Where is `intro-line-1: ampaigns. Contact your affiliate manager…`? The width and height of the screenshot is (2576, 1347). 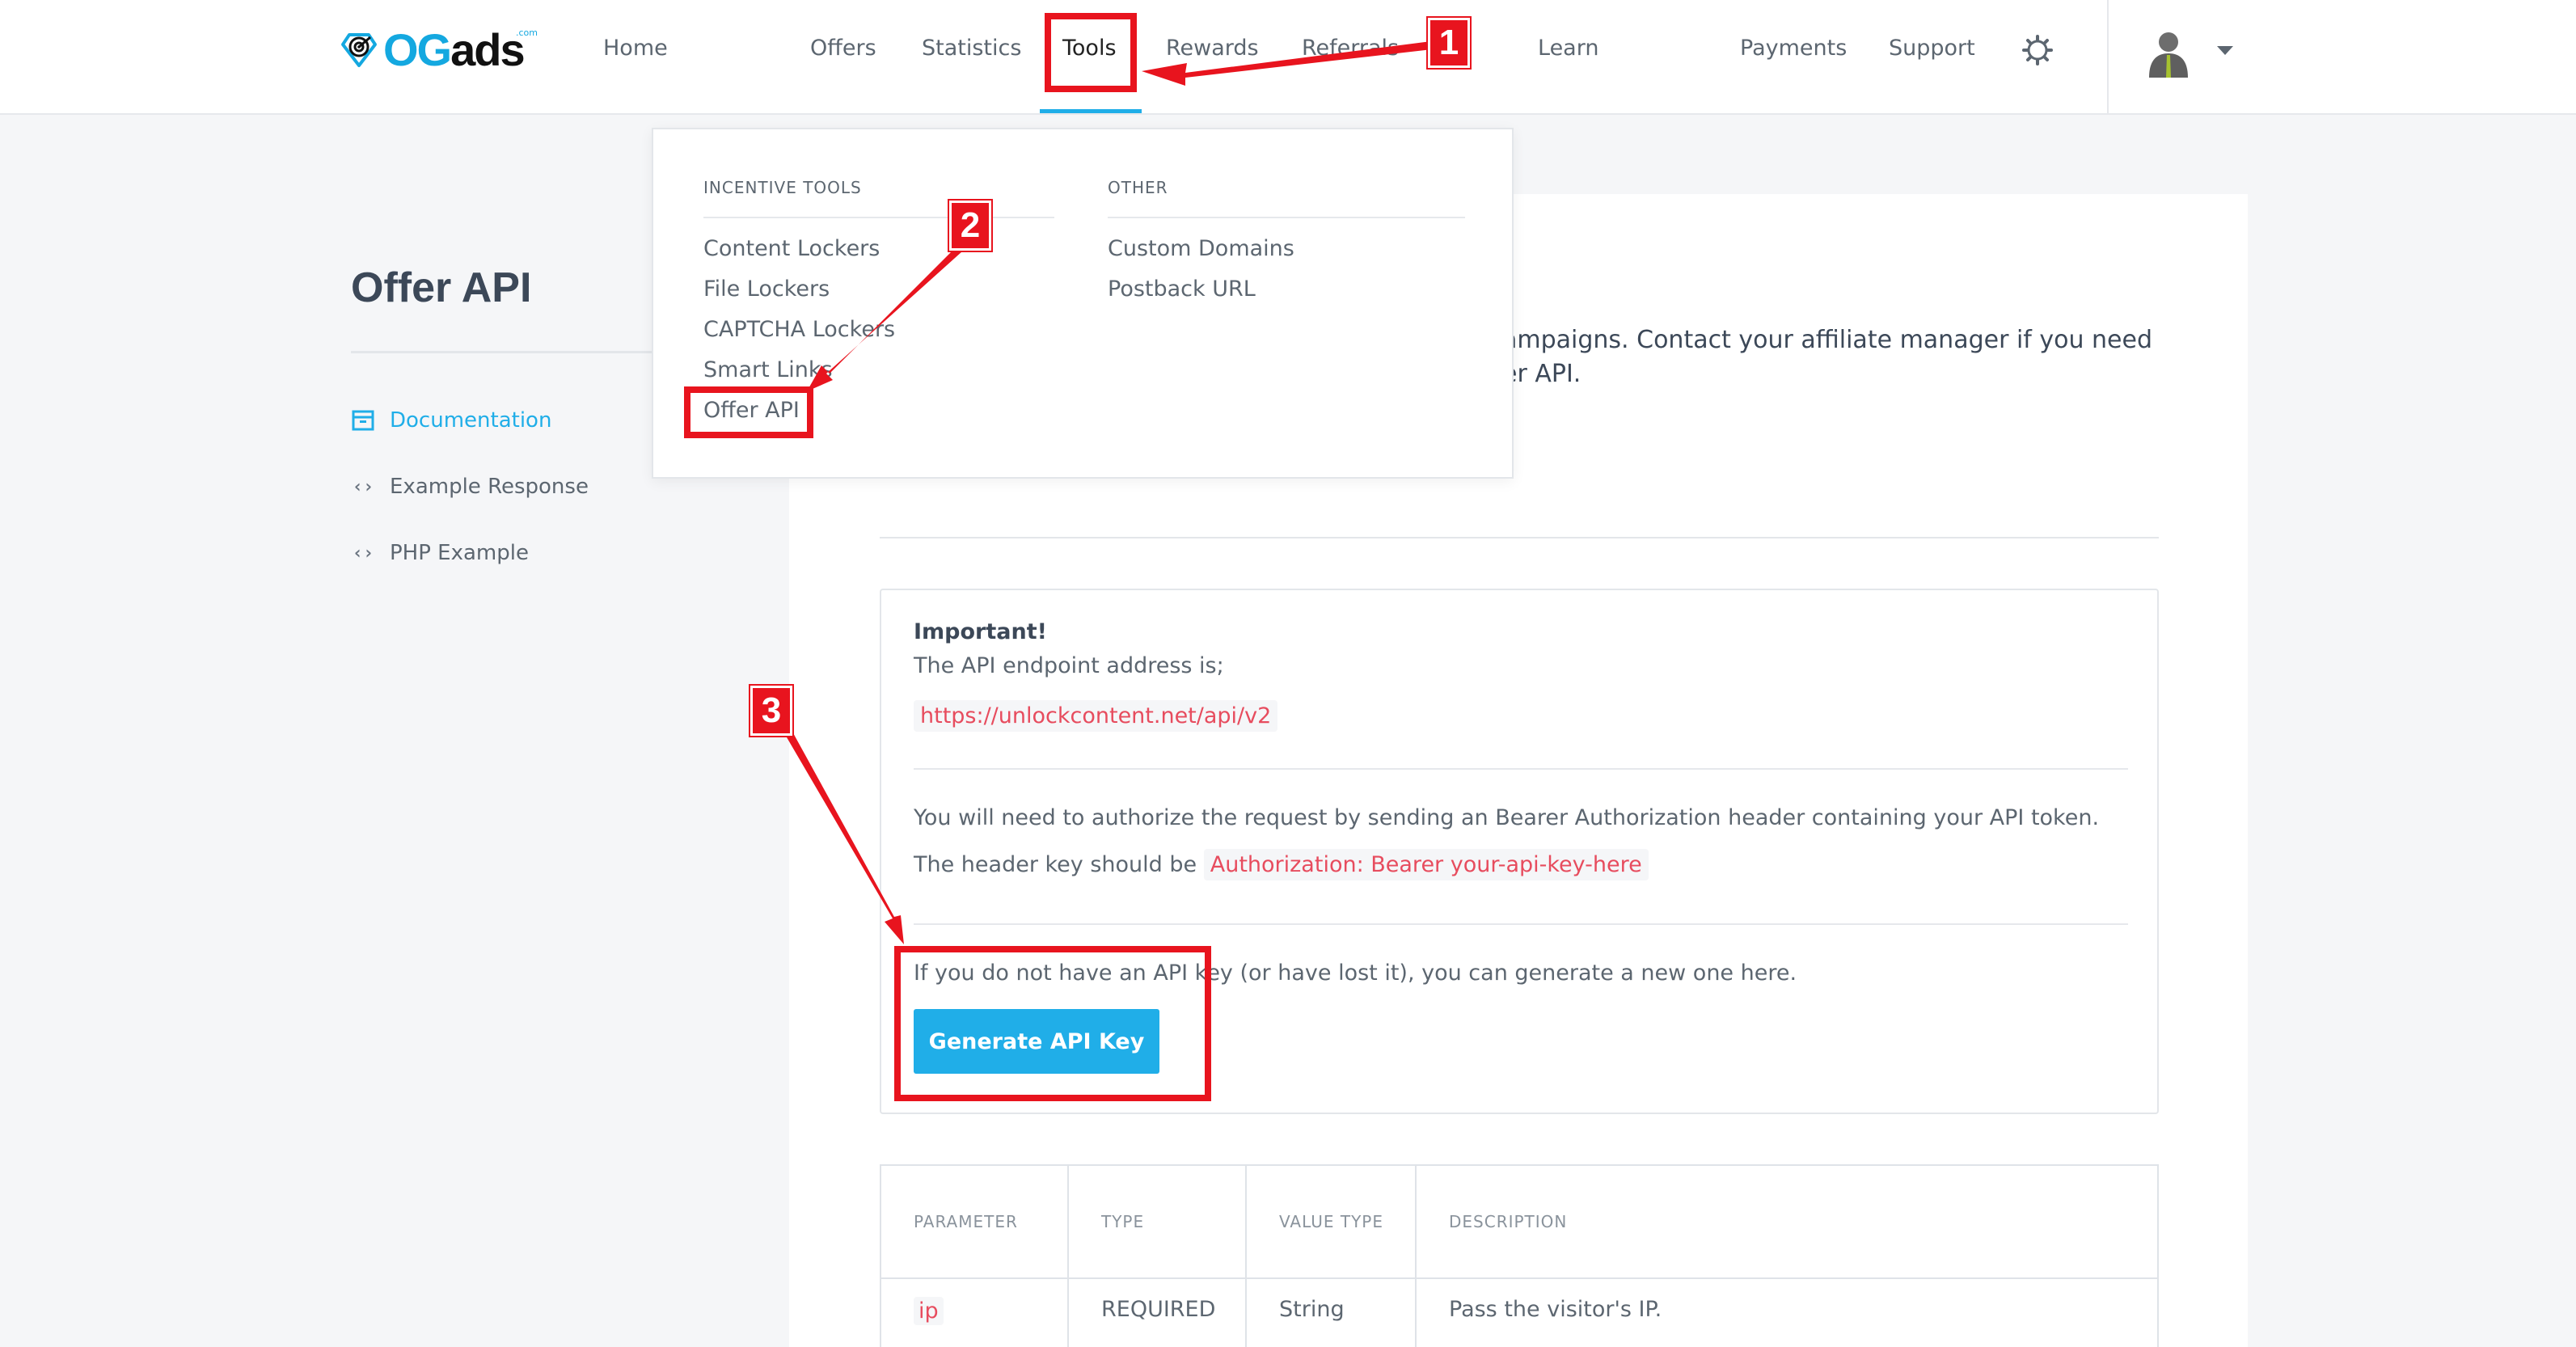 intro-line-1: ampaigns. Contact your affiliate manager… is located at coordinates (1827, 340).